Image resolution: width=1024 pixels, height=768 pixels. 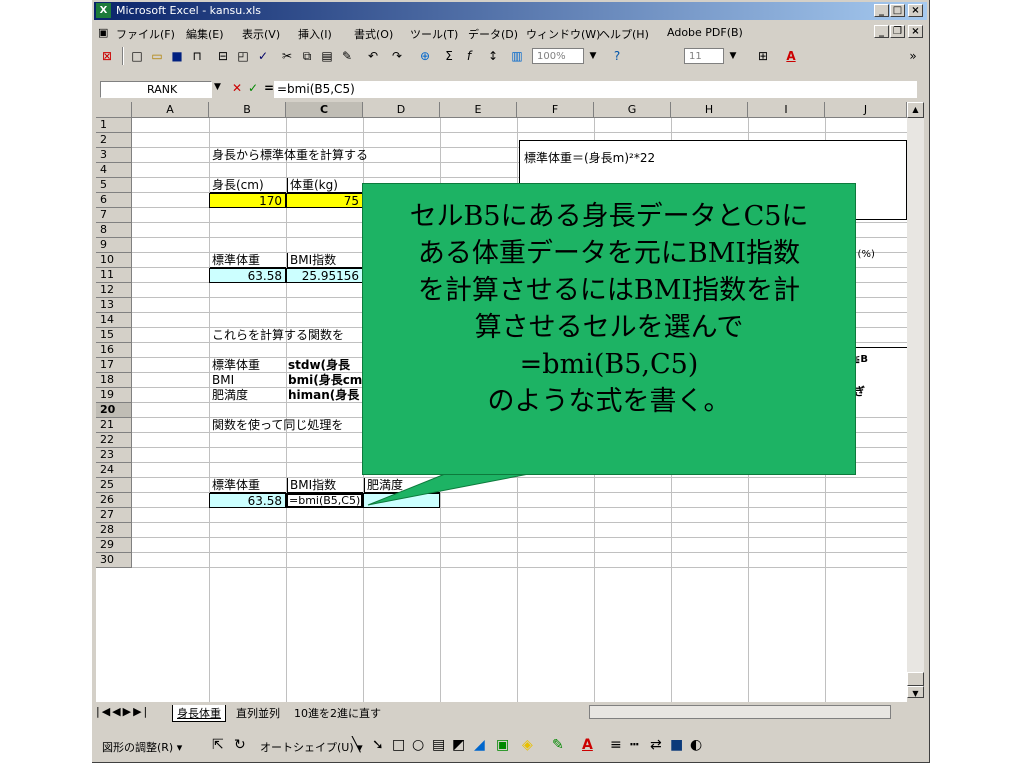 I want to click on cell-c8: BMI指数, so click(x=325, y=260).